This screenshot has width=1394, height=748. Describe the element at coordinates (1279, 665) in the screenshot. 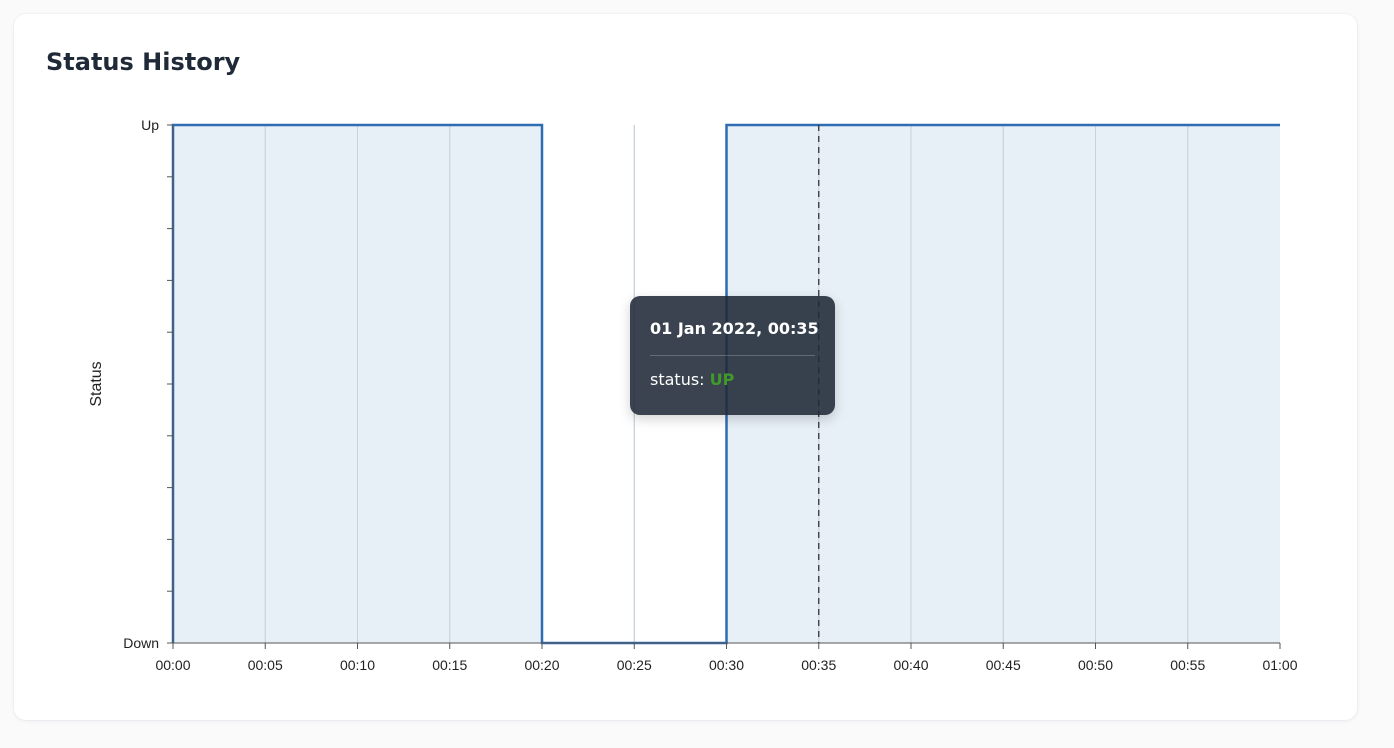

I see `x-tick-label: 01:00` at that location.